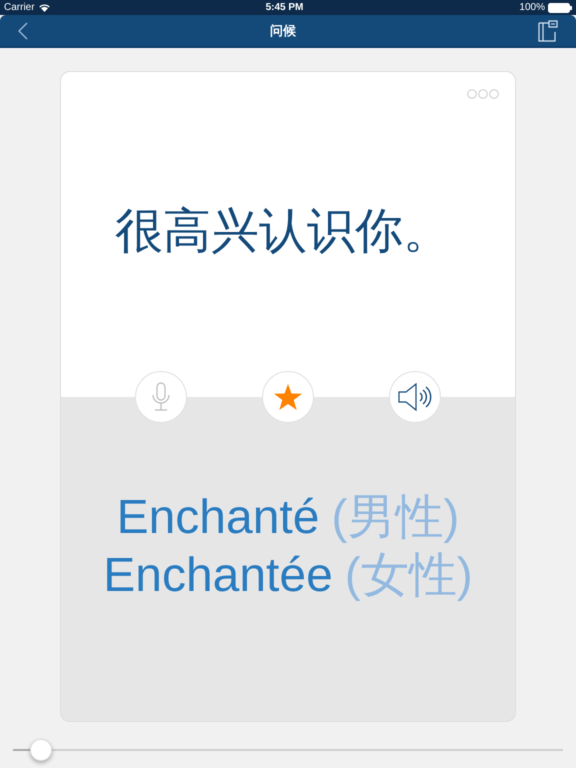 The width and height of the screenshot is (576, 768). I want to click on wifi-icon, so click(44, 8).